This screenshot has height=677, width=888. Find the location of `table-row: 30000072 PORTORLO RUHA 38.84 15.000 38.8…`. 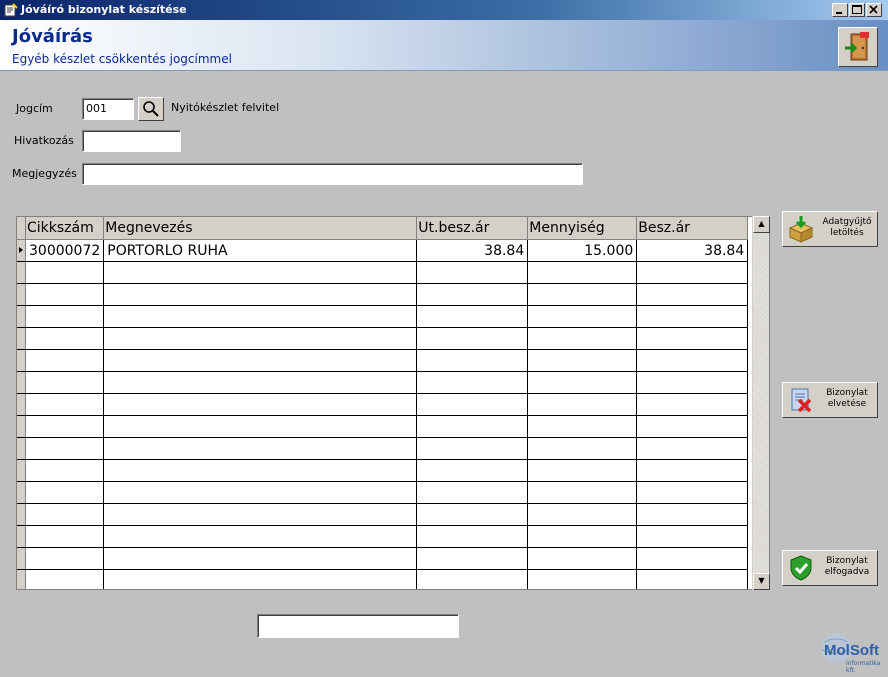

table-row: 30000072 PORTORLO RUHA 38.84 15.000 38.8… is located at coordinates (383, 250).